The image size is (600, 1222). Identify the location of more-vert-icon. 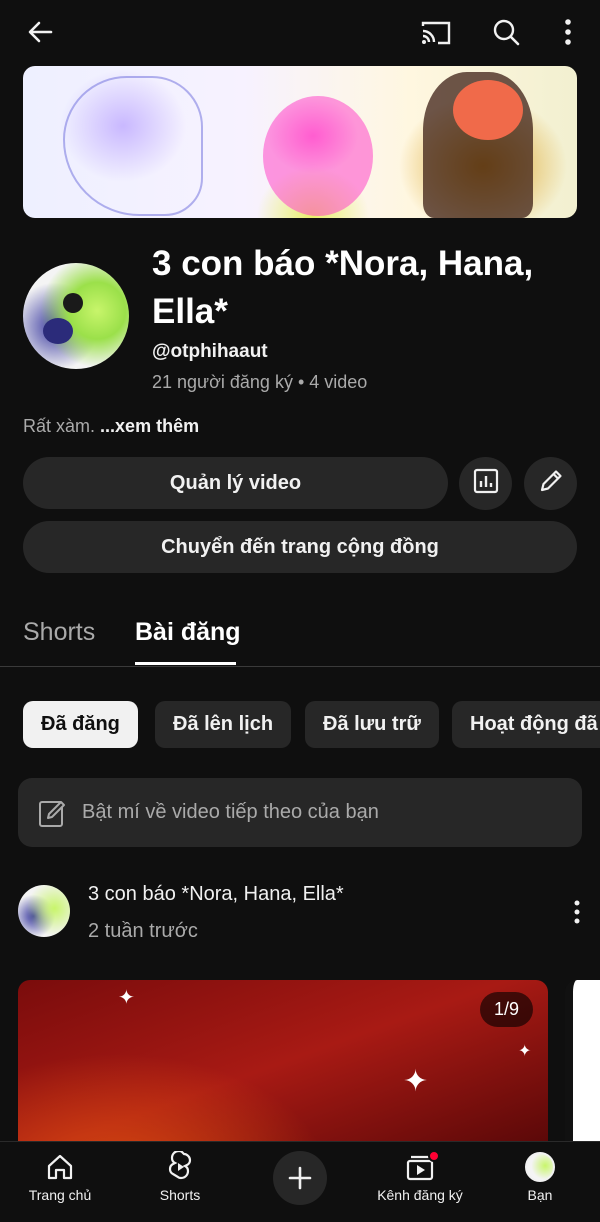
(568, 32).